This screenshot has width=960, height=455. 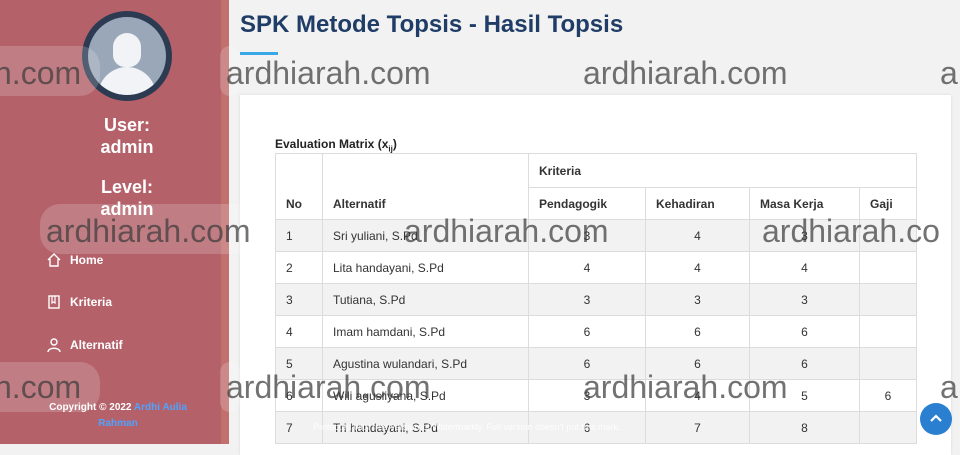 I want to click on table-row: 4 Imam hamdani, S.Pd 6 6 6, so click(x=596, y=331).